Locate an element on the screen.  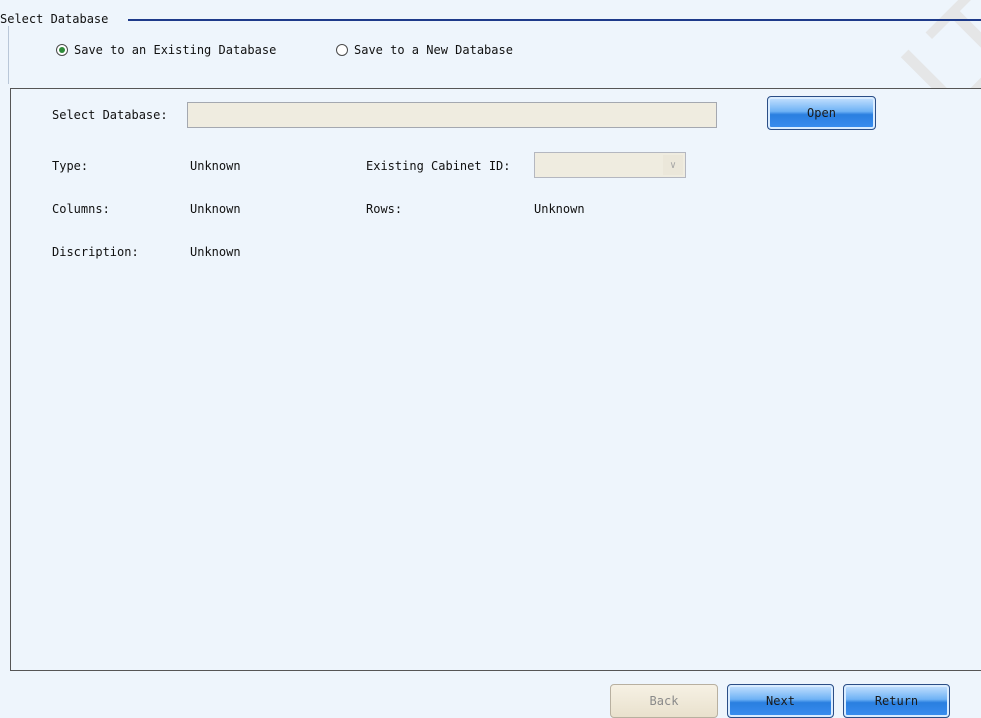
rows-value: Unknown is located at coordinates (559, 209).